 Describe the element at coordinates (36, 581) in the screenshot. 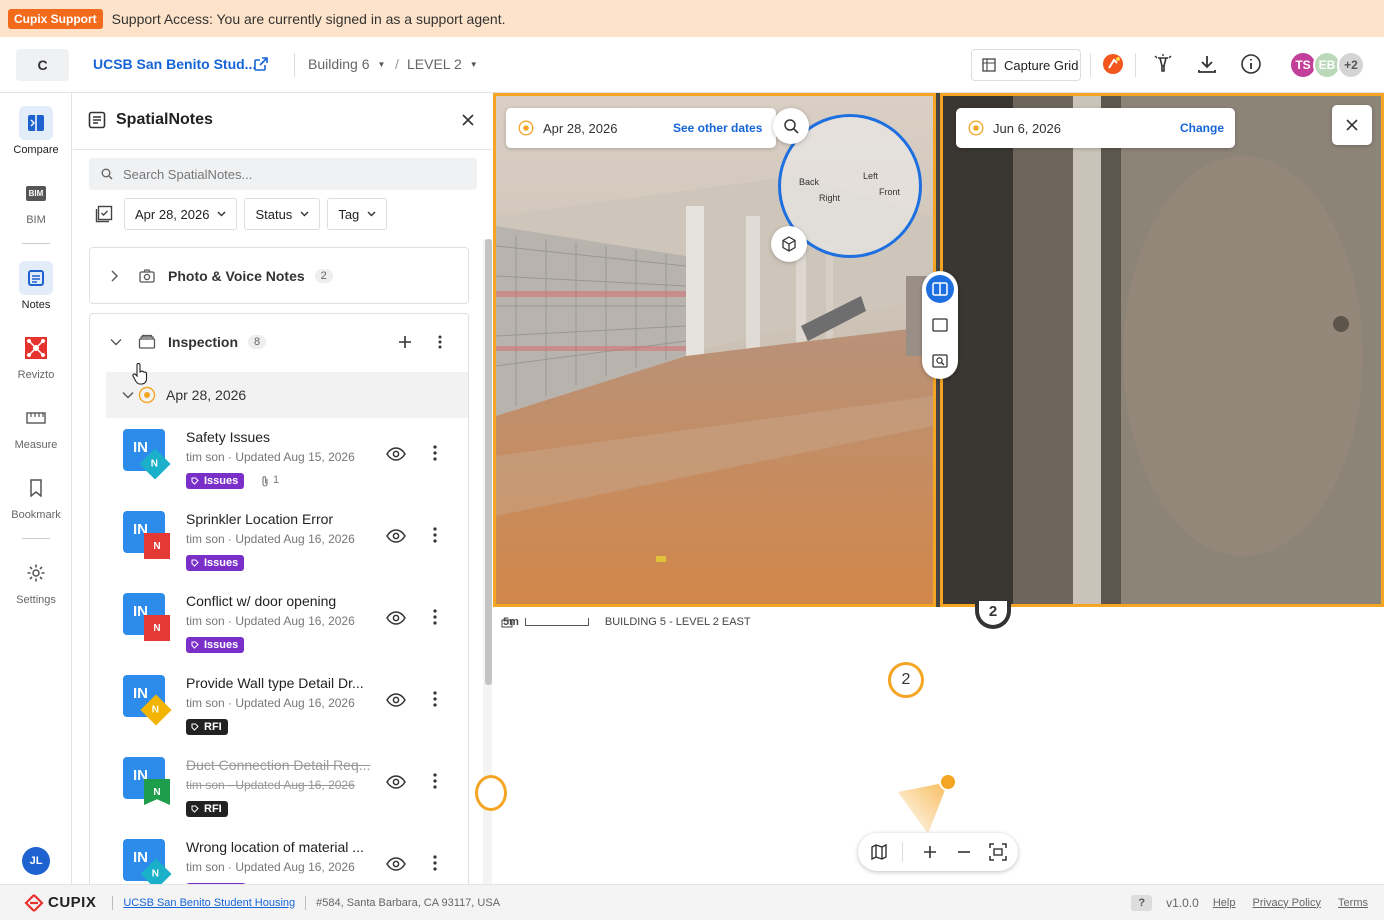

I see `nav-settings: Settings` at that location.